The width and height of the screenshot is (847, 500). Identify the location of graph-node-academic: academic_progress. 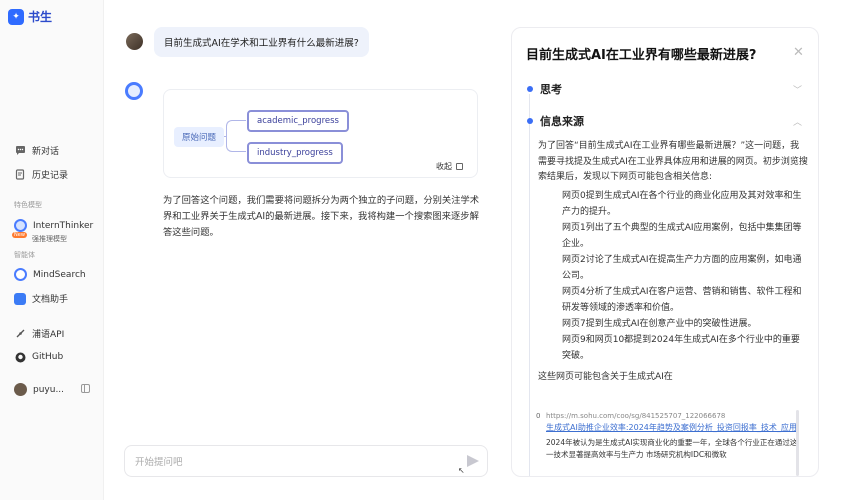
(298, 121).